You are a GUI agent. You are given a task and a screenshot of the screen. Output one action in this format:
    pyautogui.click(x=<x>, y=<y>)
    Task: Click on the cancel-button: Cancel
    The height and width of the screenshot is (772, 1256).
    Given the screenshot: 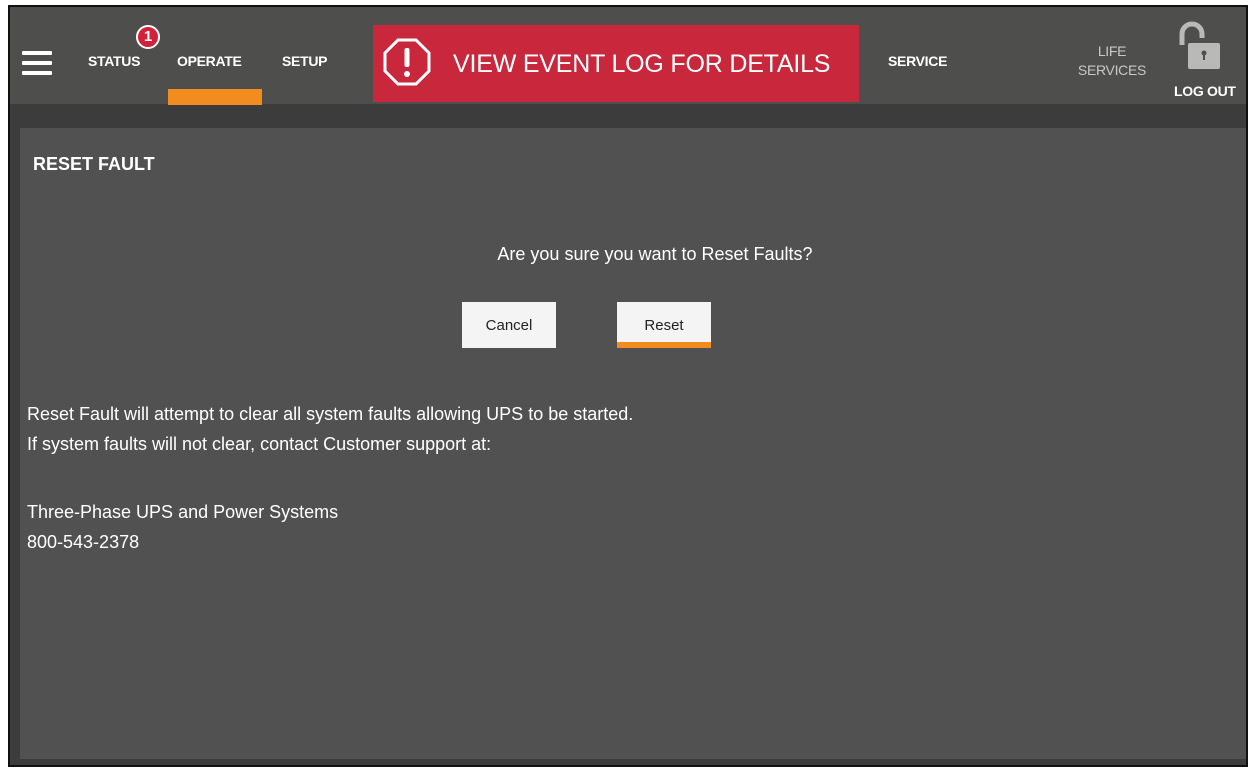 What is the action you would take?
    pyautogui.click(x=509, y=325)
    